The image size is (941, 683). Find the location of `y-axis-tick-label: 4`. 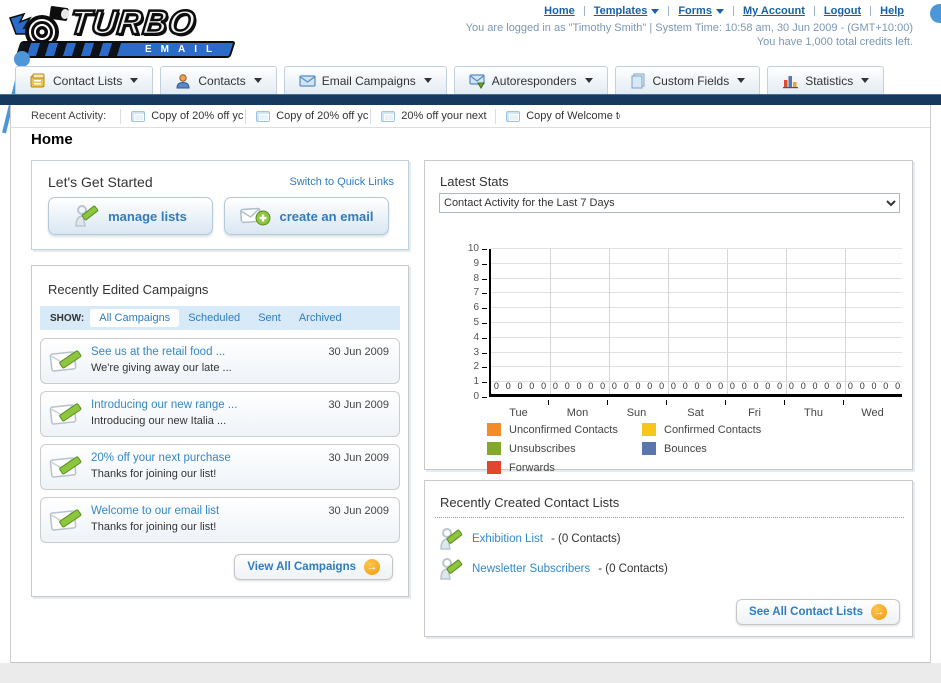

y-axis-tick-label: 4 is located at coordinates (476, 337).